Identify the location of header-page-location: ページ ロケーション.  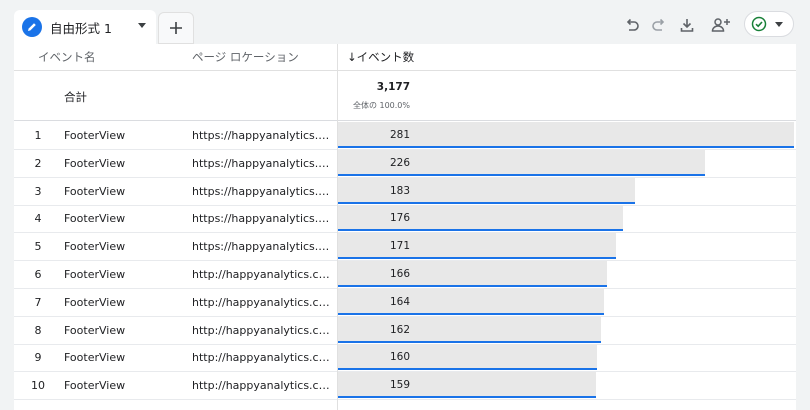
(245, 57).